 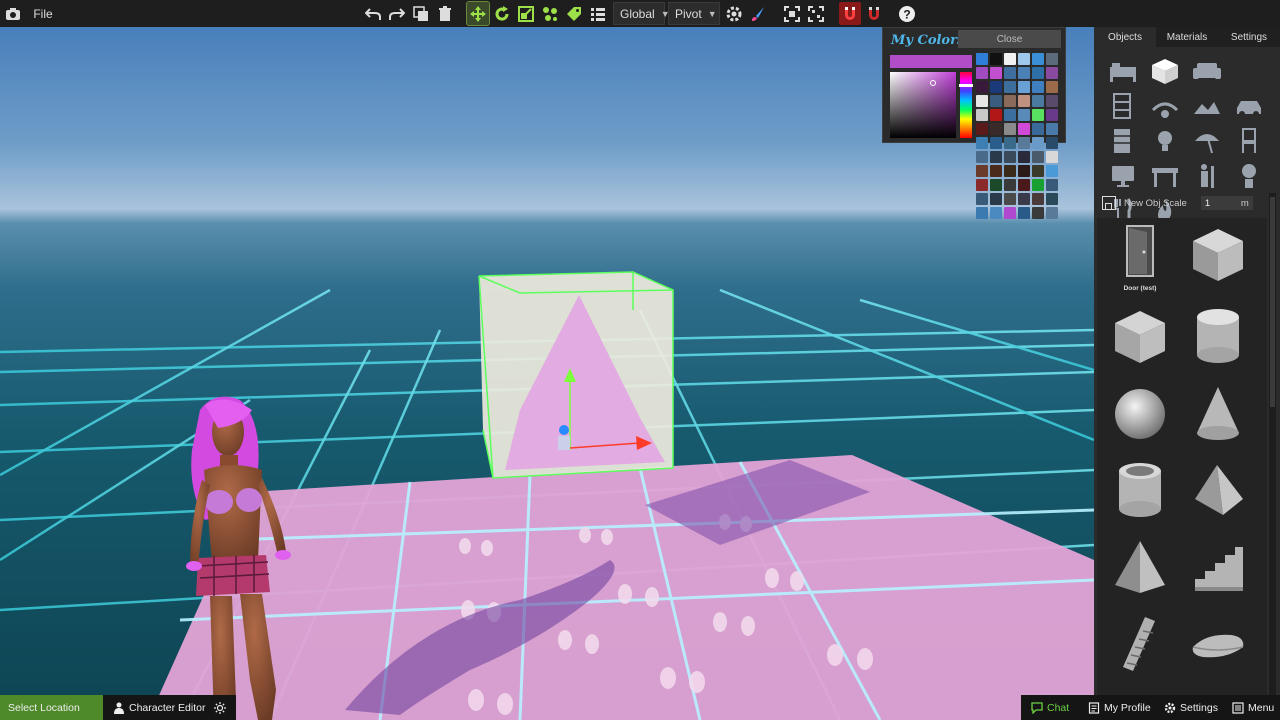 What do you see at coordinates (1249, 105) in the screenshot?
I see `category-vehicles` at bounding box center [1249, 105].